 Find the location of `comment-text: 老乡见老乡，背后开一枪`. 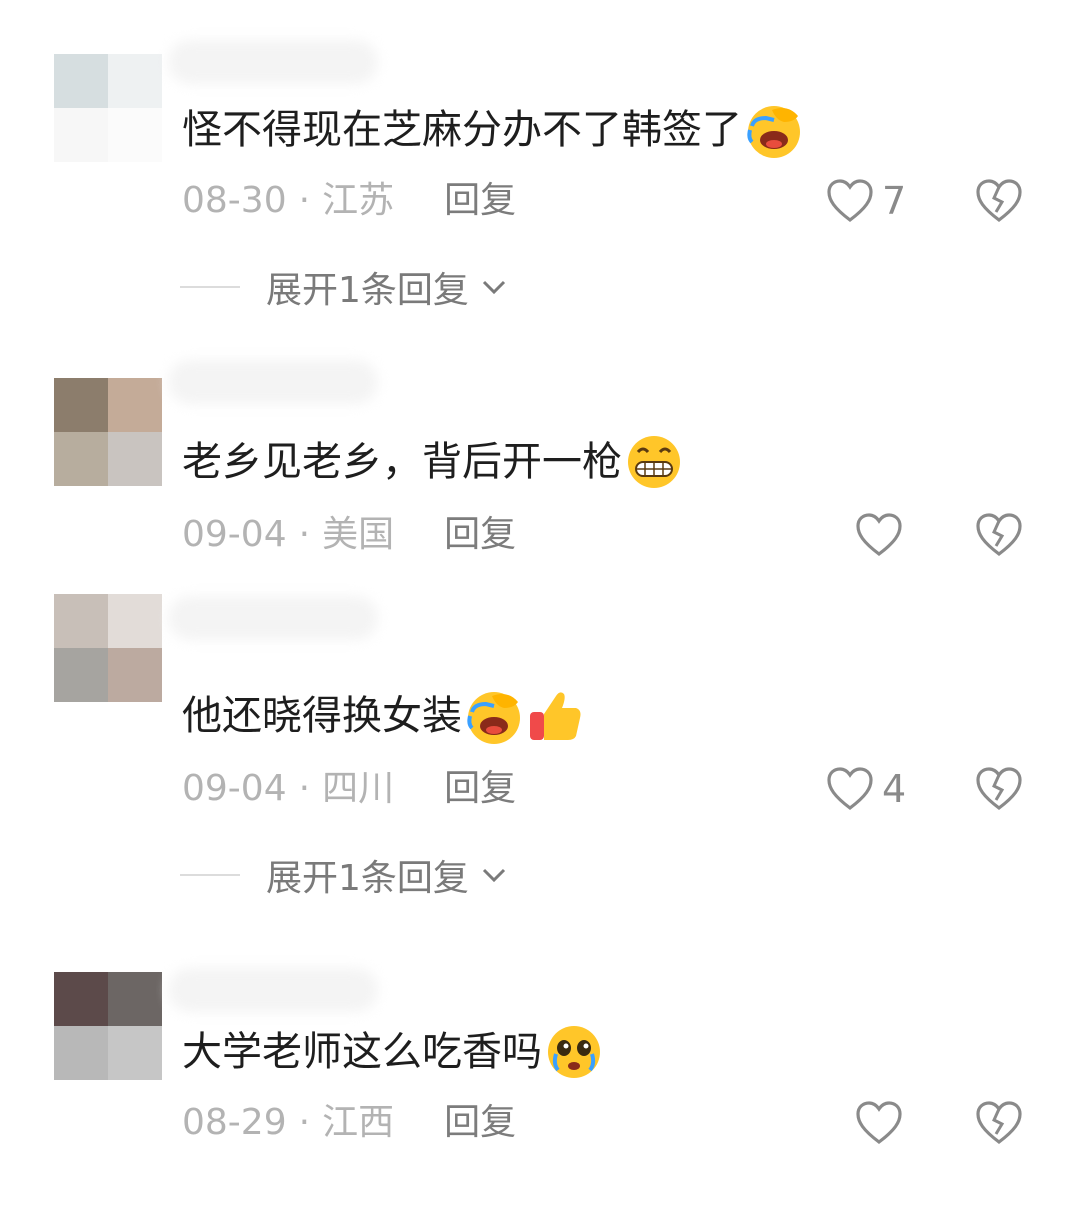

comment-text: 老乡见老乡，背后开一枪 is located at coordinates (433, 462).